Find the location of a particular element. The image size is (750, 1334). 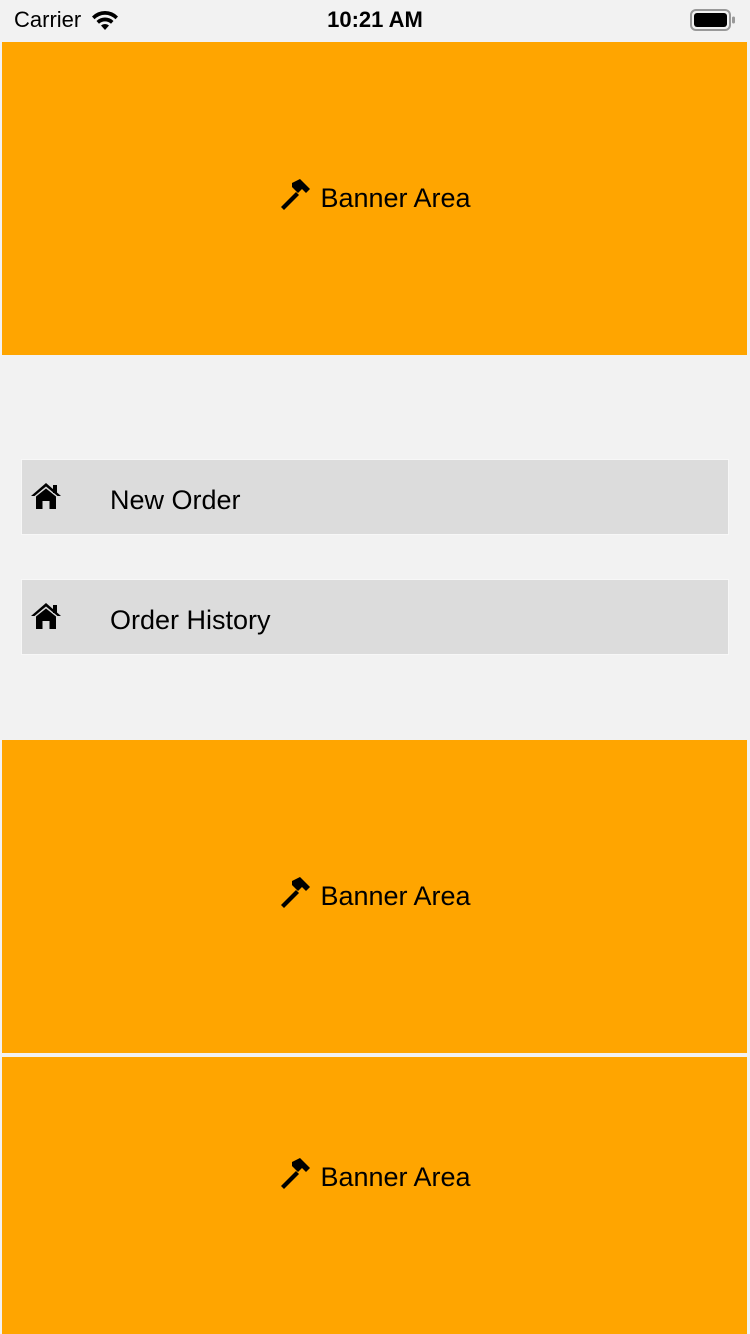

menu-item-label: New Order is located at coordinates (175, 500).